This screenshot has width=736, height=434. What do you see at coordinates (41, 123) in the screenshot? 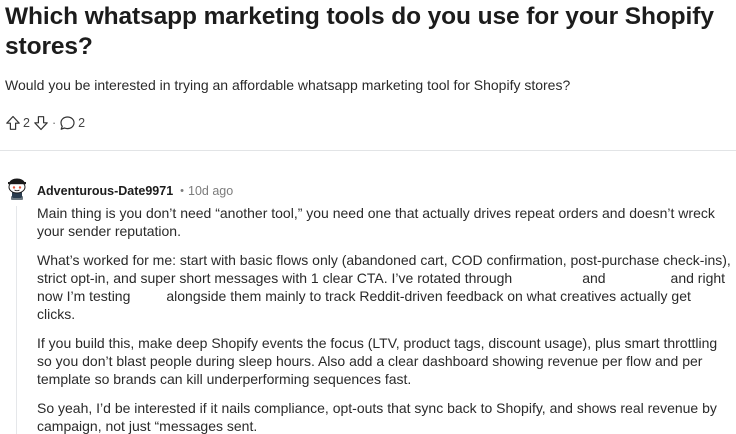
I see `downvote-arrow-icon` at bounding box center [41, 123].